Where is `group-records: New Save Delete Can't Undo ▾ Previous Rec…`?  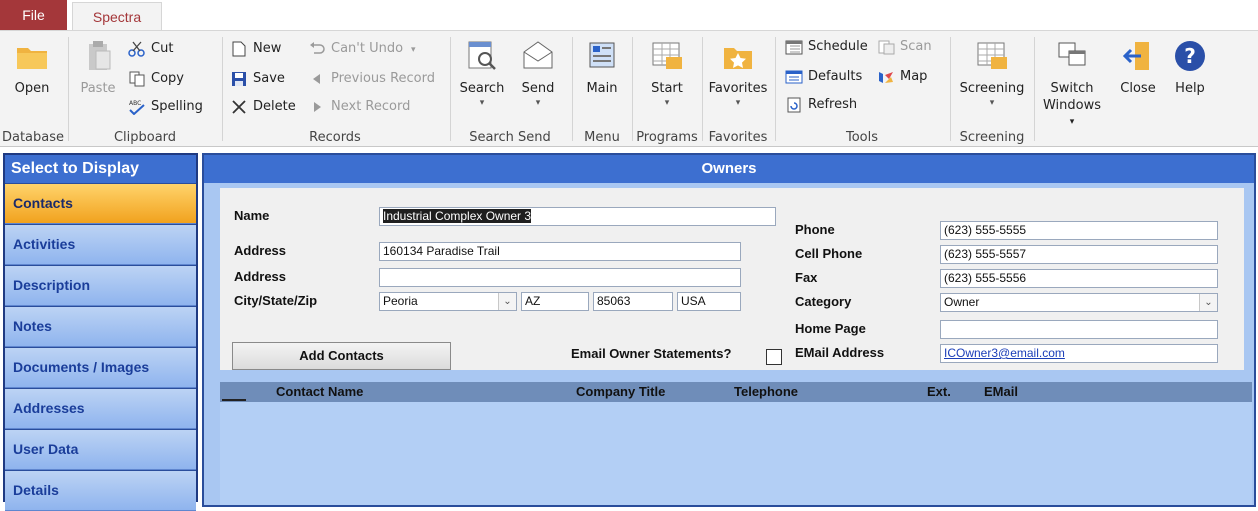 group-records: New Save Delete Can't Undo ▾ Previous Rec… is located at coordinates (335, 89).